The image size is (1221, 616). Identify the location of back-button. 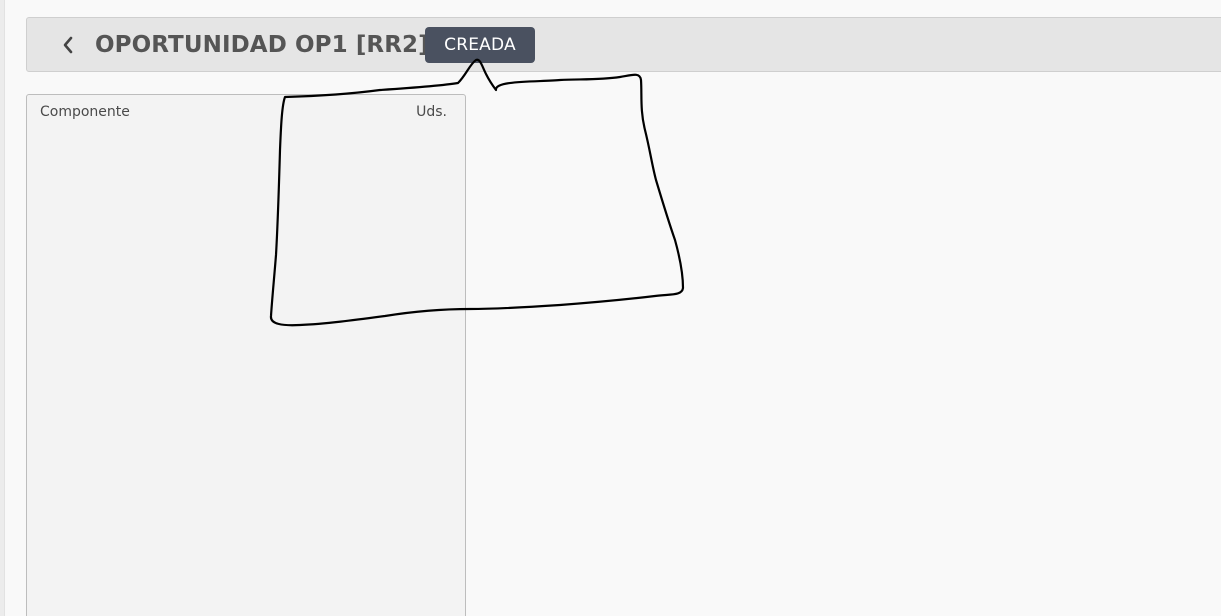
(68, 45).